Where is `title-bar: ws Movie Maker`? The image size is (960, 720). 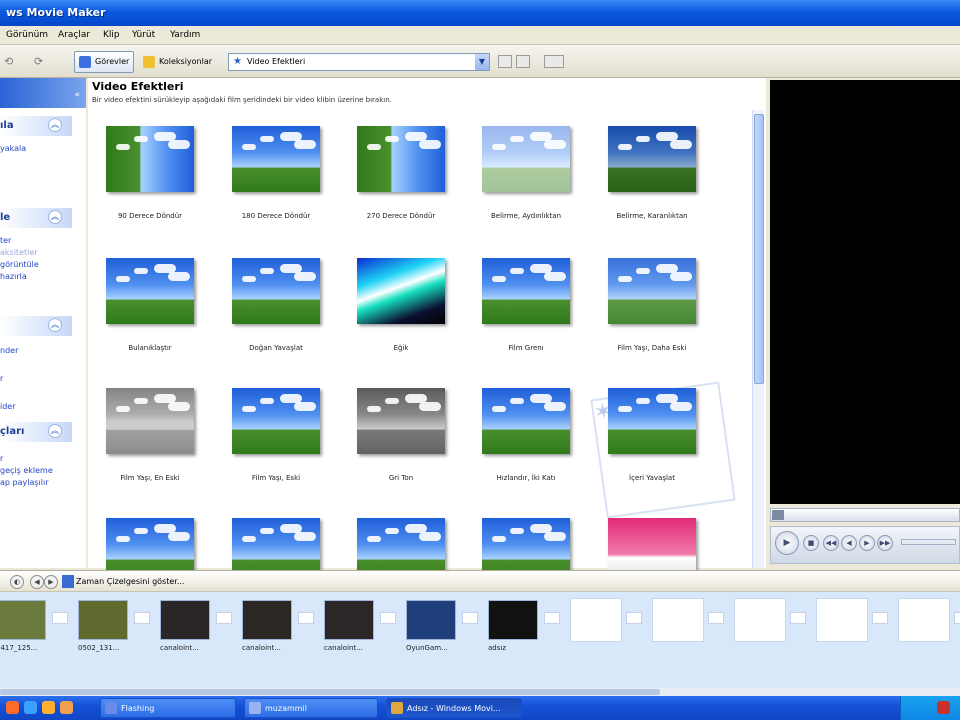
title-bar: ws Movie Maker is located at coordinates (480, 13).